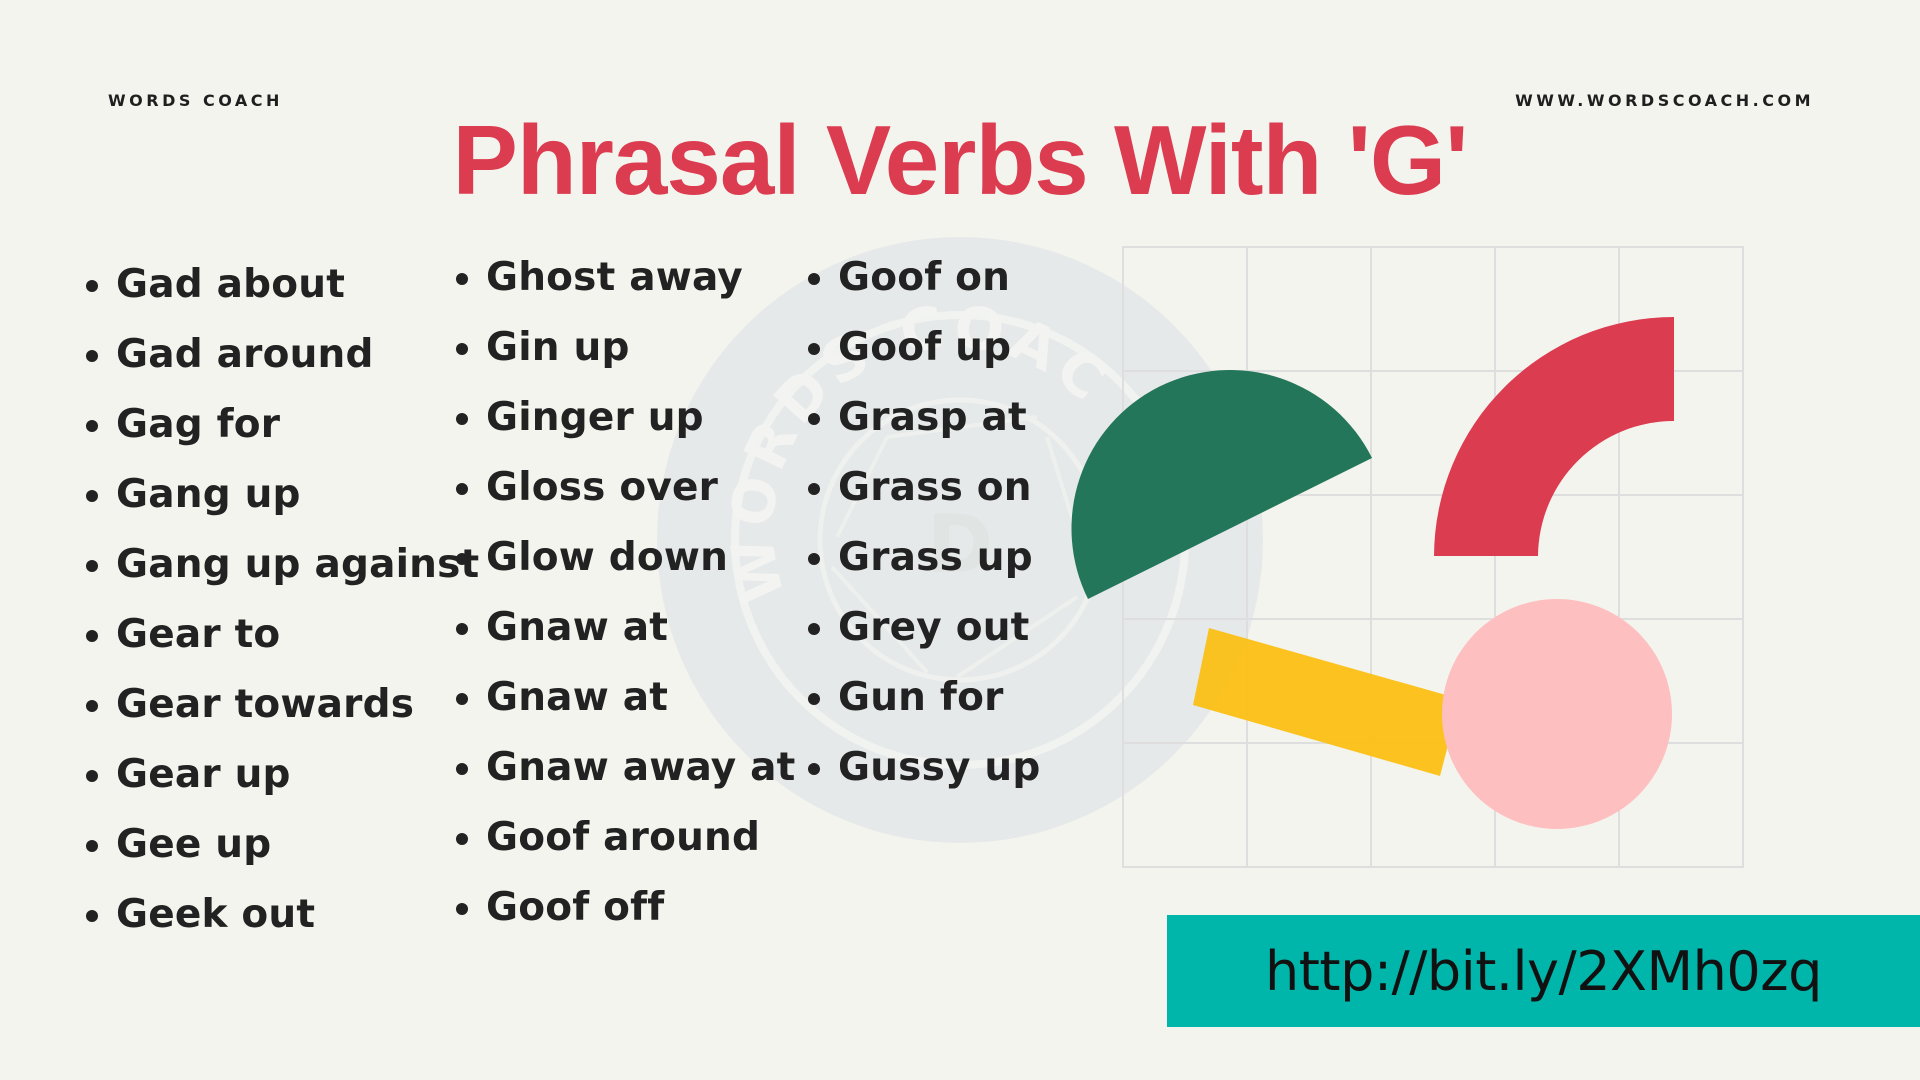 The height and width of the screenshot is (1080, 1920). I want to click on phrasal-verb: Geek out, so click(216, 914).